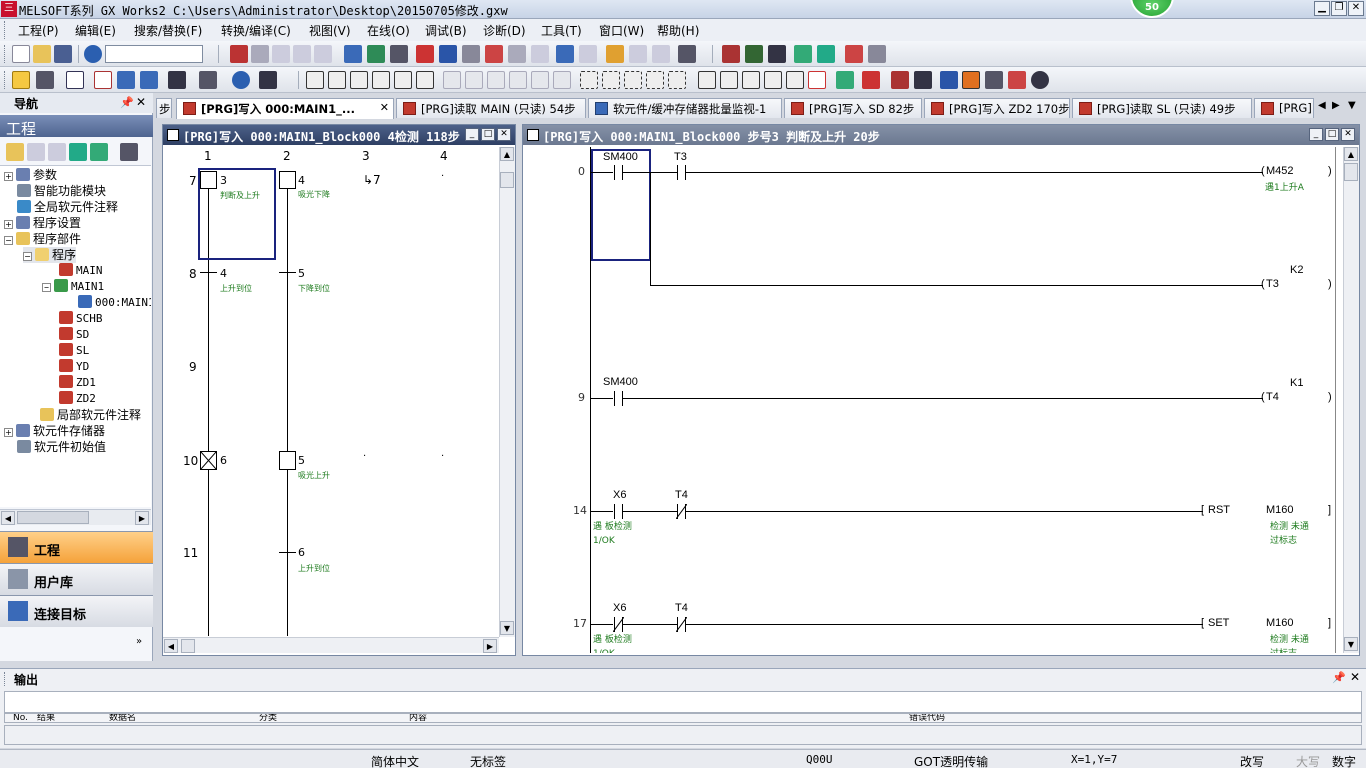 The height and width of the screenshot is (768, 1366). I want to click on ladder-delete-icon, so click(754, 54).